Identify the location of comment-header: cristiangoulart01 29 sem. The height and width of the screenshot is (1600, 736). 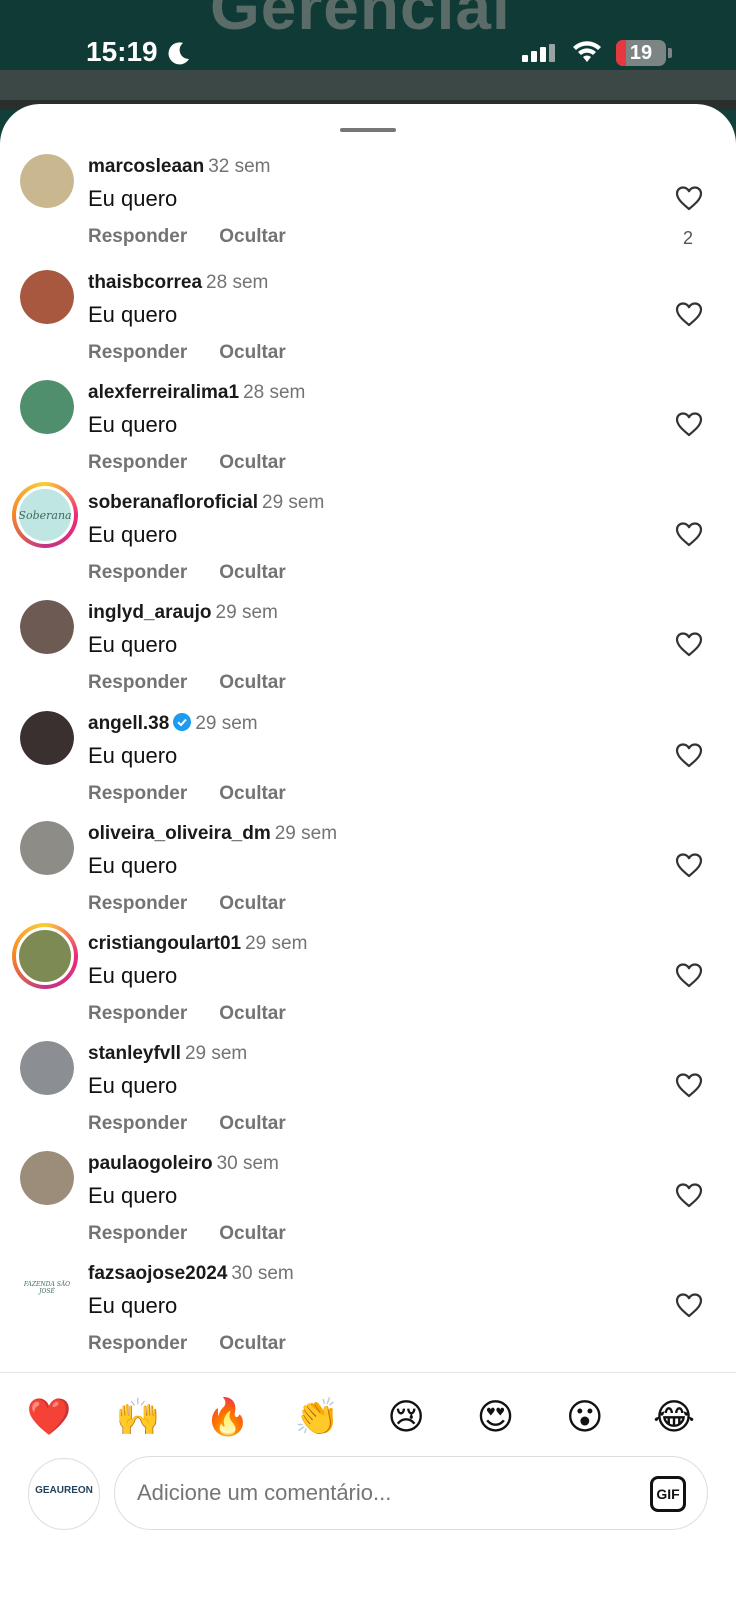
(197, 944).